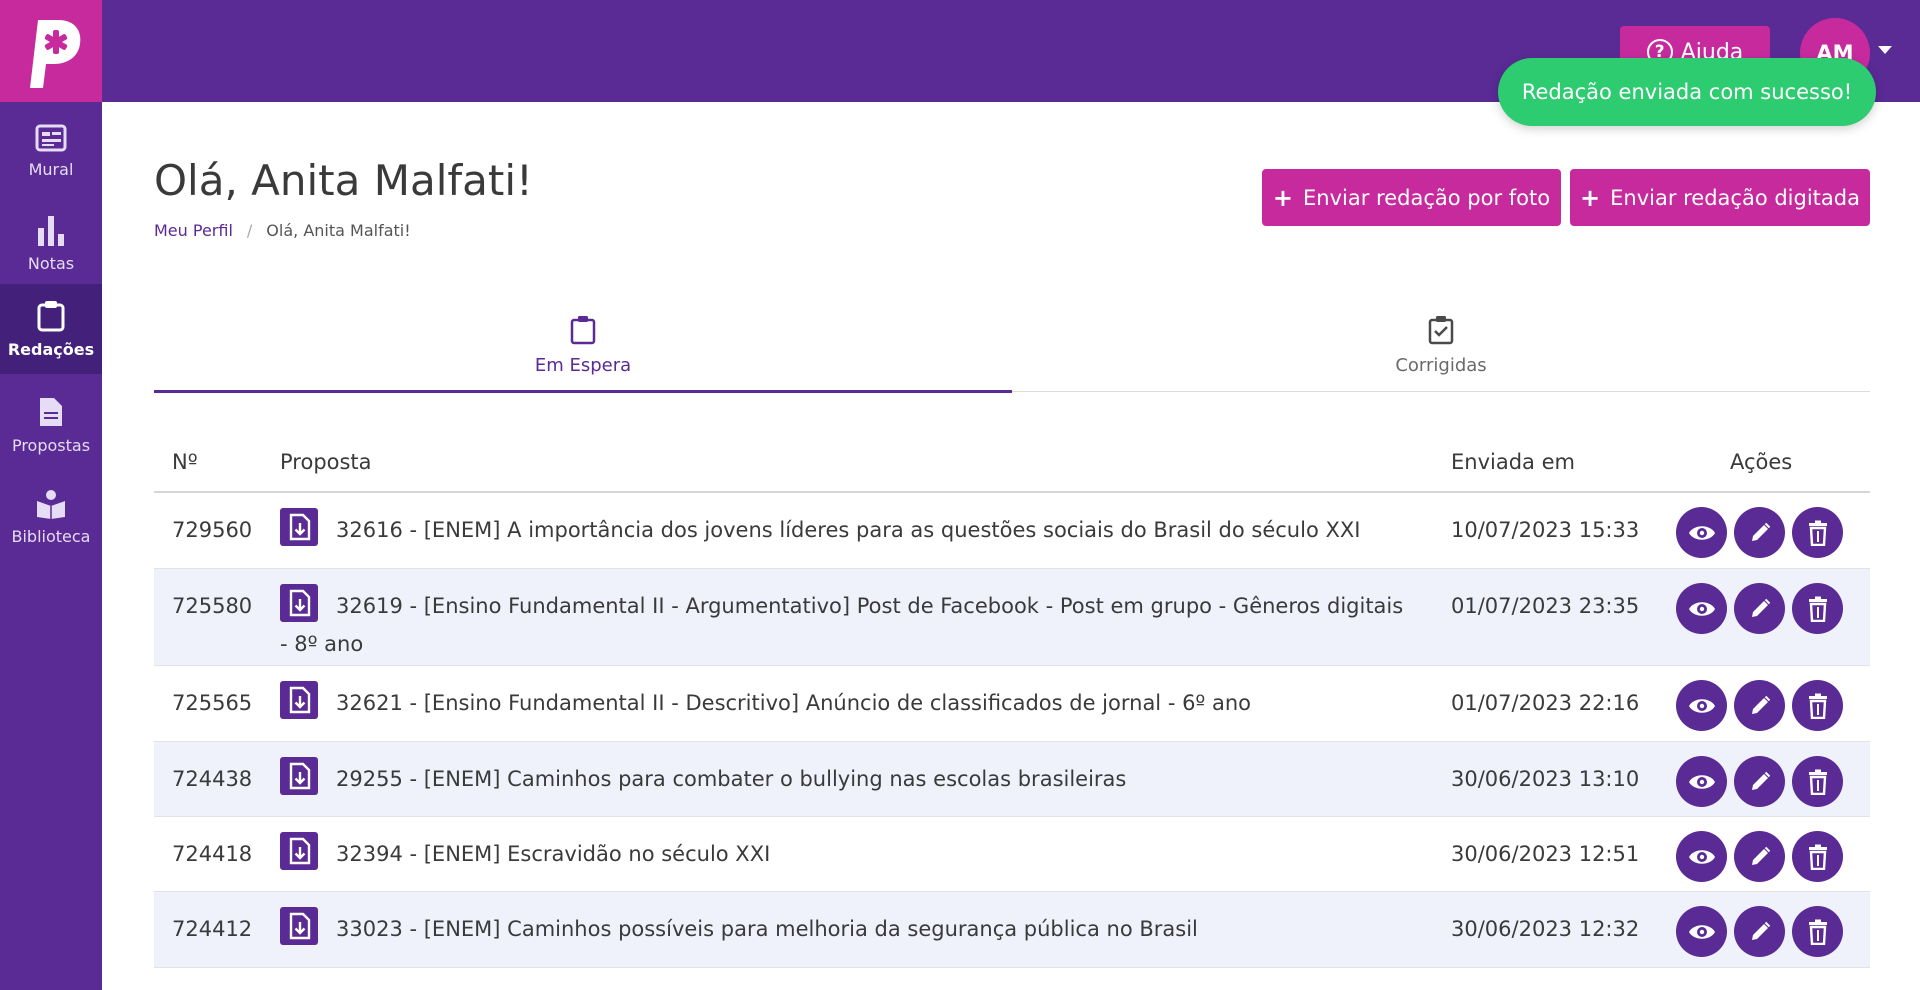 This screenshot has height=990, width=1920. I want to click on send-by-photo-label: Enviar redação por foto, so click(1427, 197).